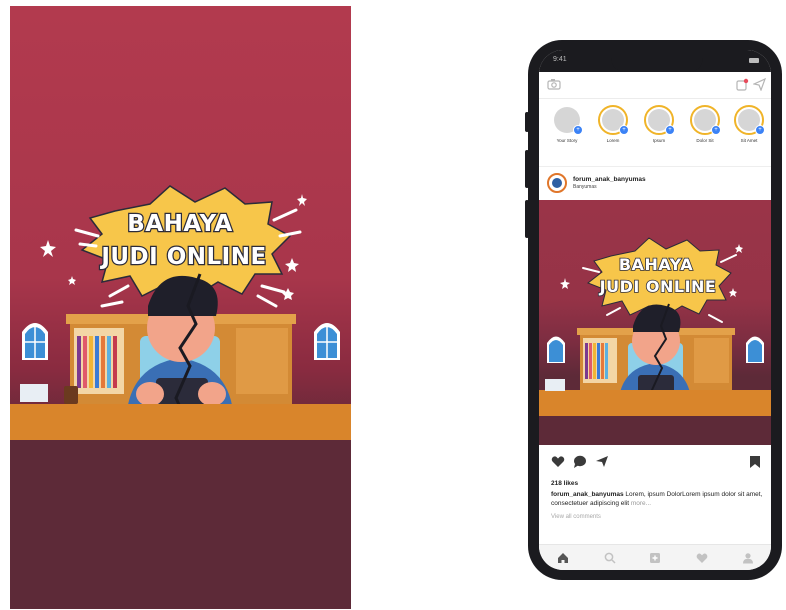 Image resolution: width=786 pixels, height=610 pixels. I want to click on battery-icon, so click(754, 60).